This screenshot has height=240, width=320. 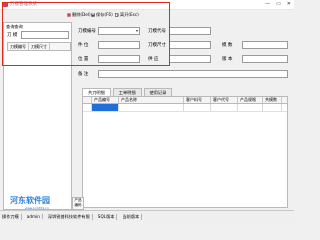 What do you see at coordinates (265, 59) in the screenshot?
I see `version-field` at bounding box center [265, 59].